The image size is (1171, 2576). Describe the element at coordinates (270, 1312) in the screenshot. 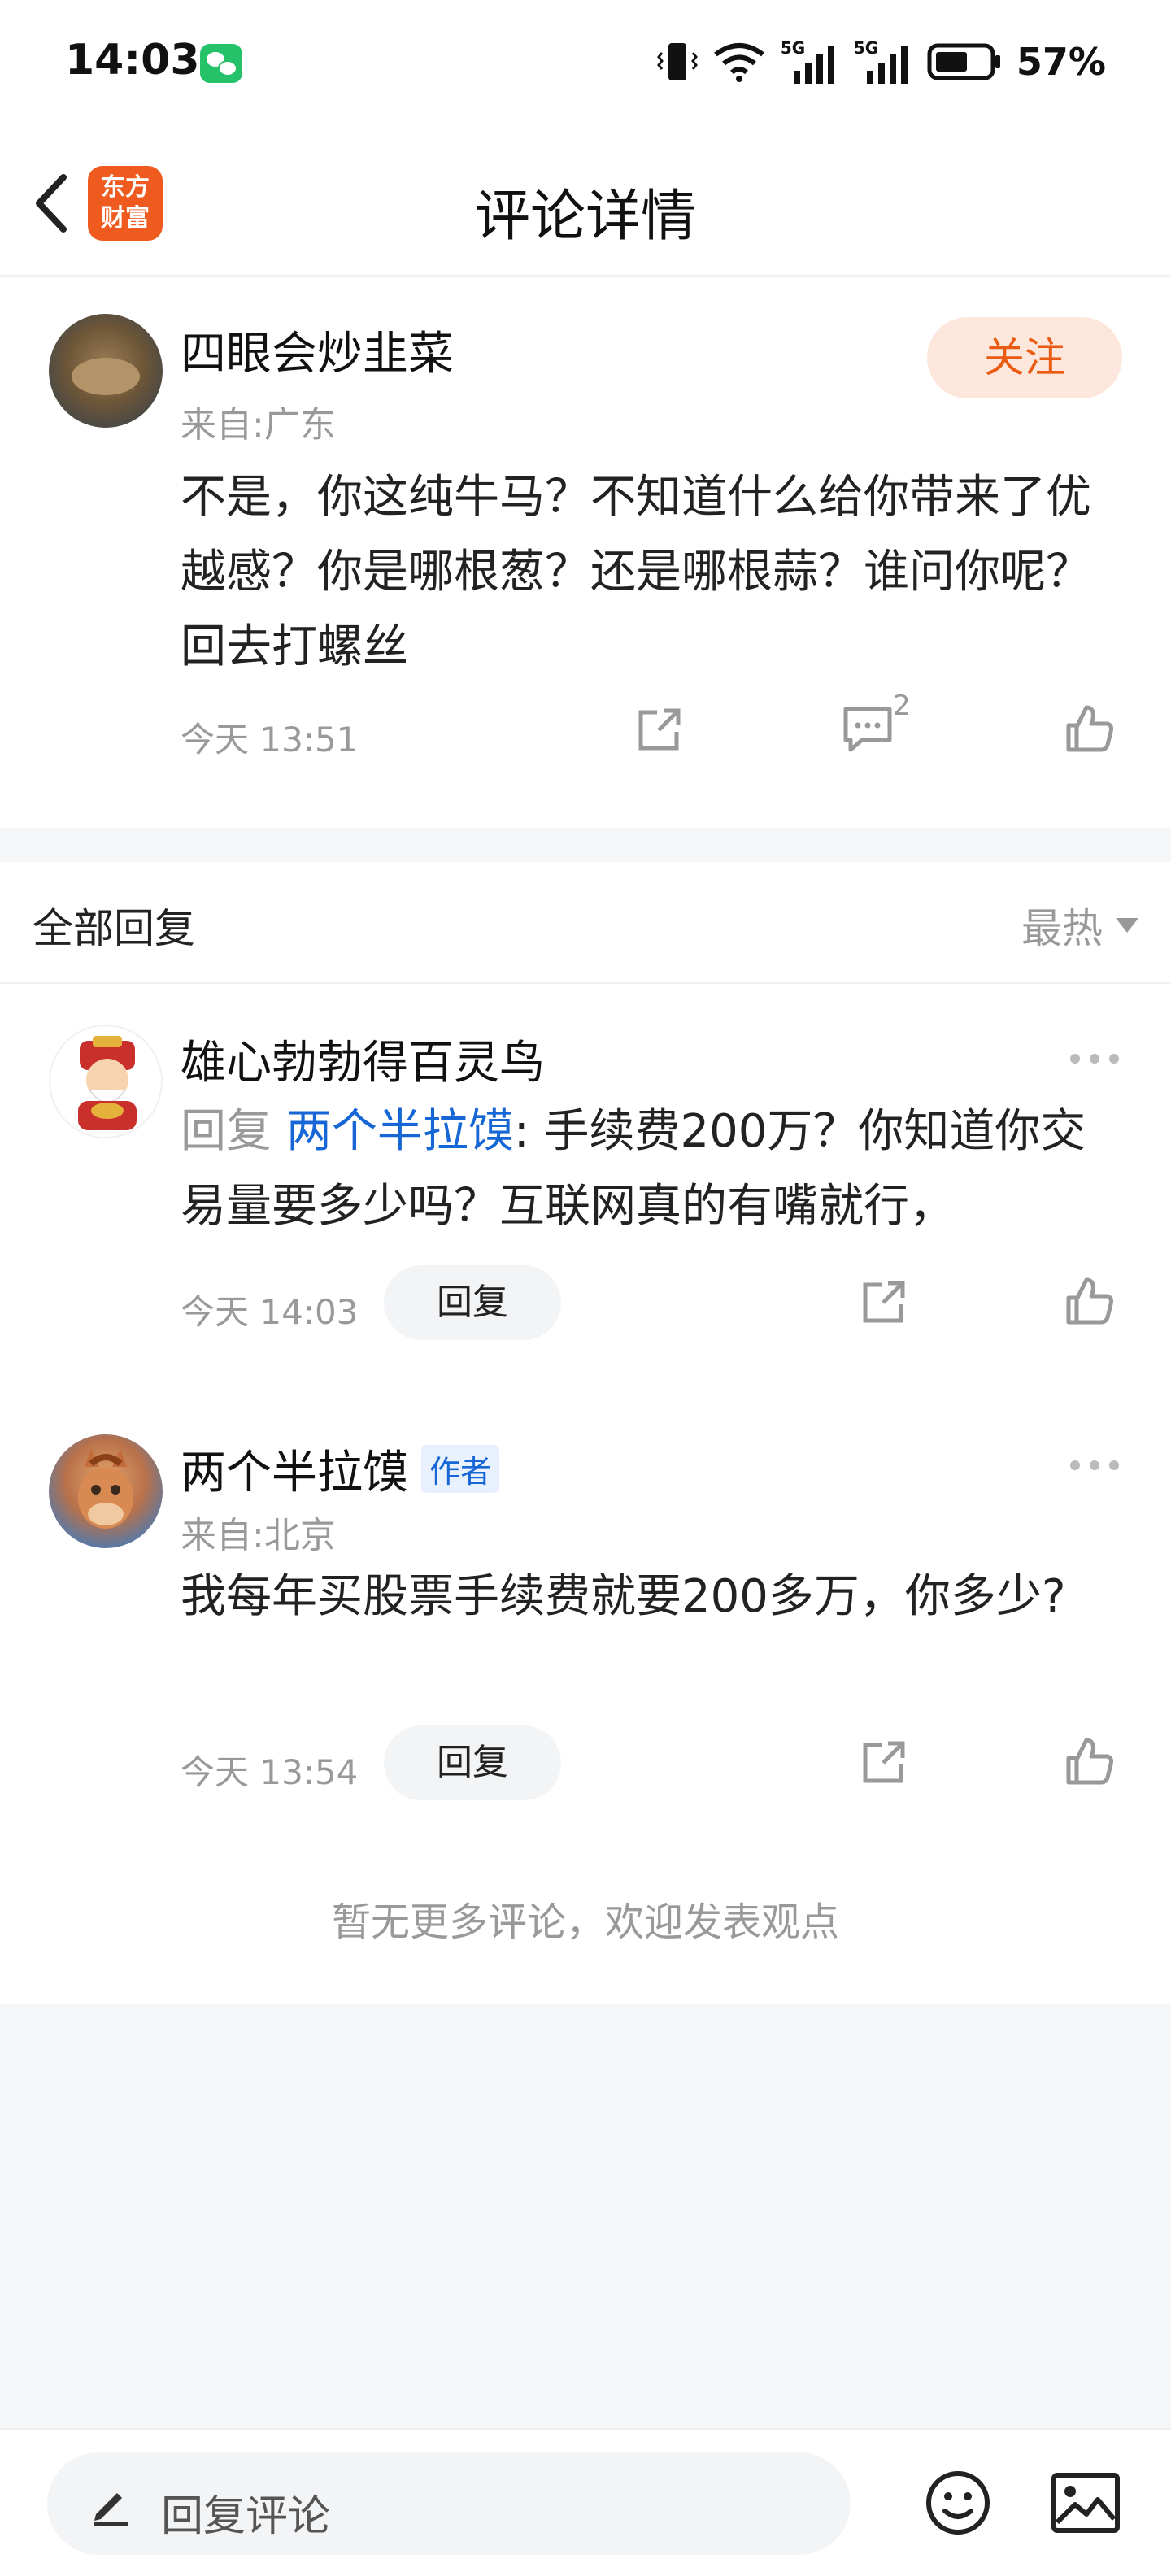

I see `reply-time: 今天 14:03` at that location.